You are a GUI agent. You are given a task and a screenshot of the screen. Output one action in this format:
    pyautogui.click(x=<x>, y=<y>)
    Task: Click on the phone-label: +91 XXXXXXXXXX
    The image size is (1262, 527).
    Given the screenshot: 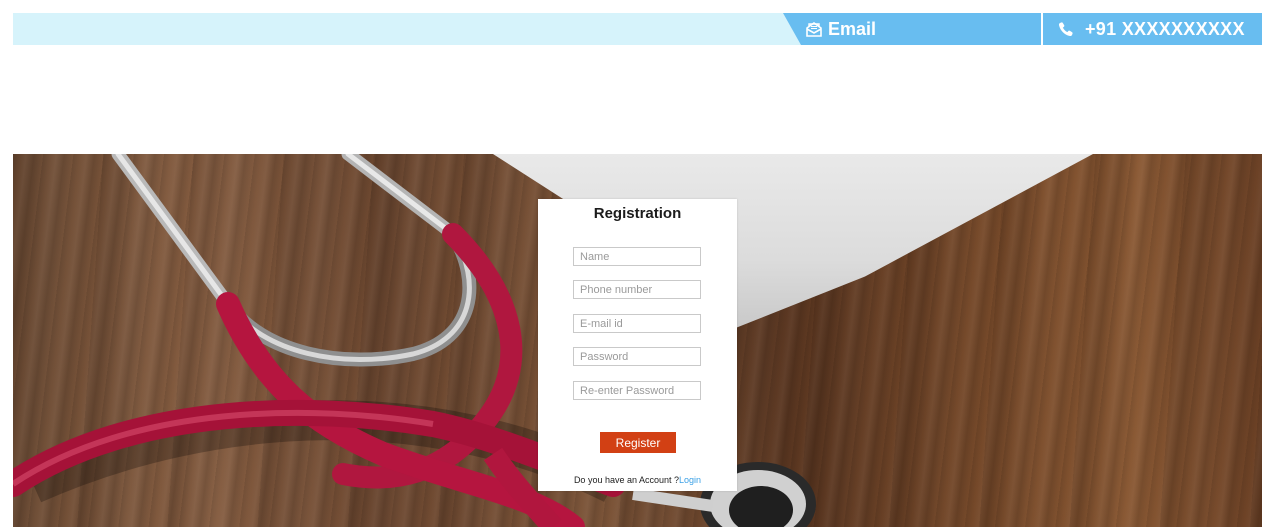 What is the action you would take?
    pyautogui.click(x=1165, y=28)
    